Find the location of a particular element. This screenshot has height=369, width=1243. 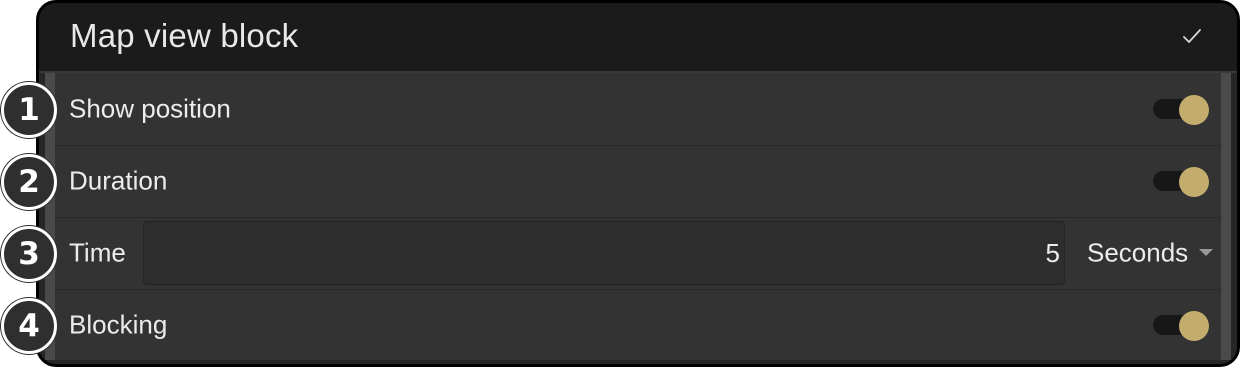

time-unit-select: Seconds is located at coordinates (1149, 253).